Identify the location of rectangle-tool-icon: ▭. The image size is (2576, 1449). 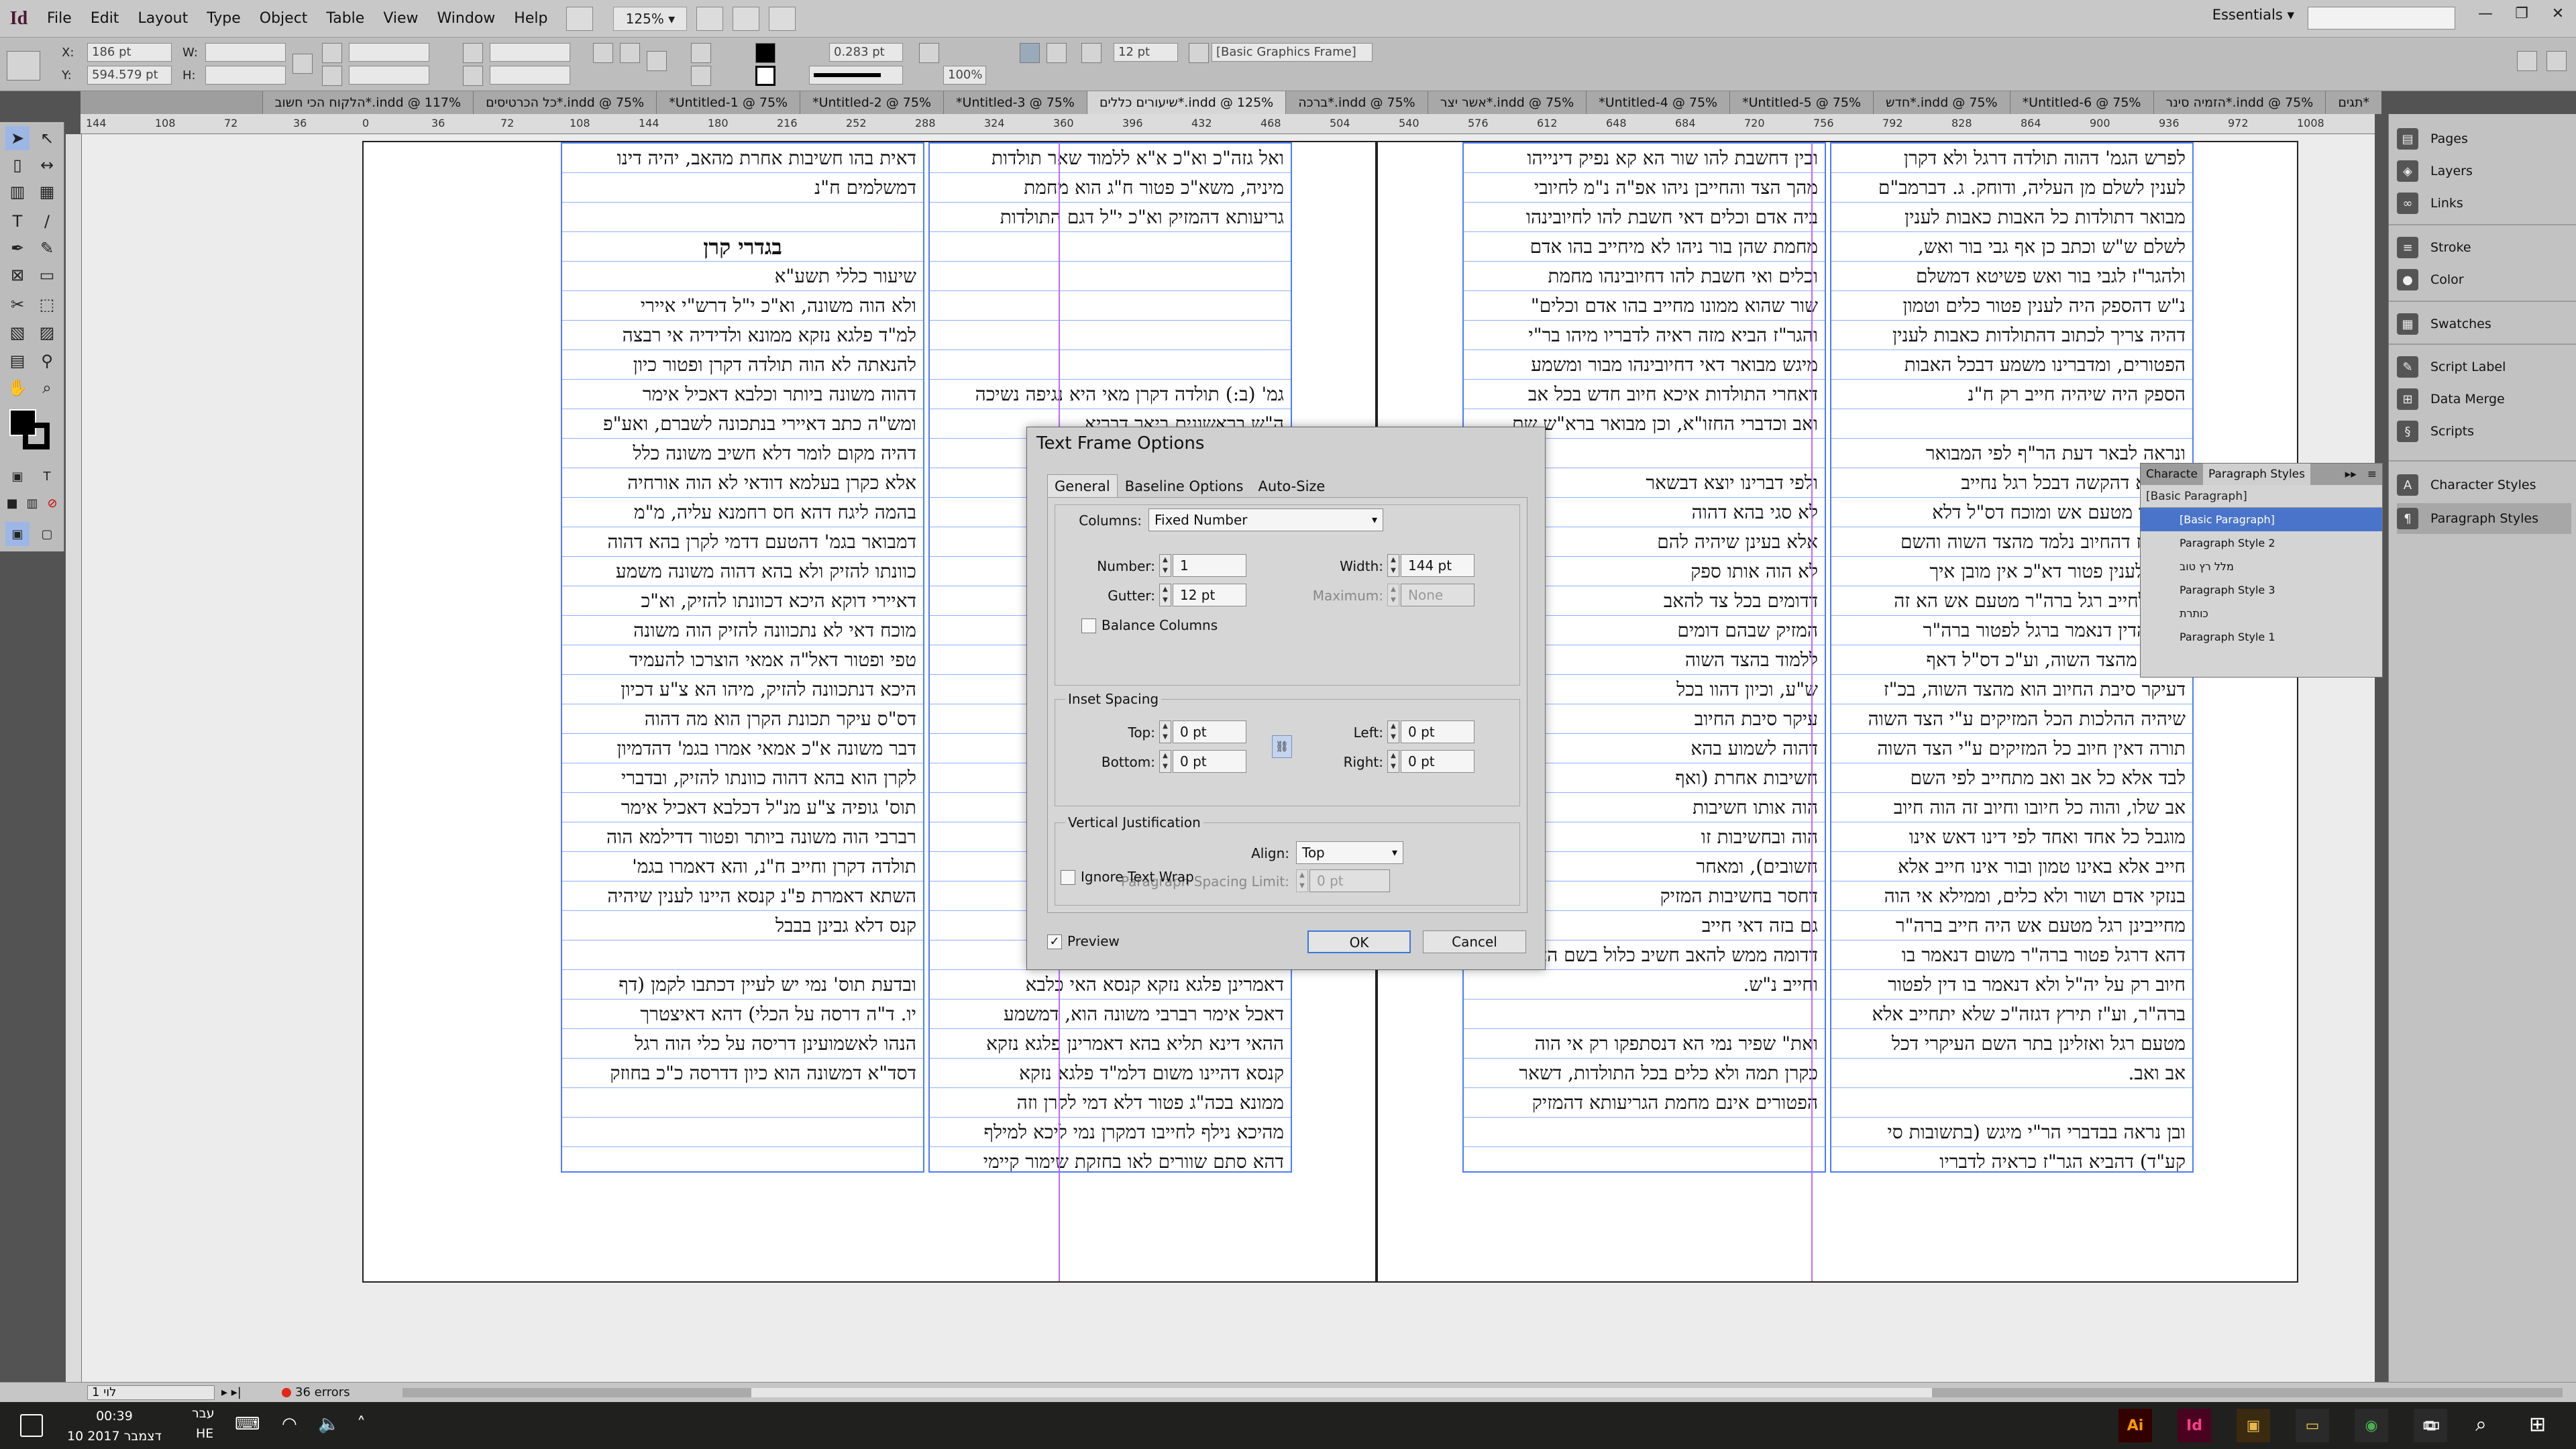
(47, 275).